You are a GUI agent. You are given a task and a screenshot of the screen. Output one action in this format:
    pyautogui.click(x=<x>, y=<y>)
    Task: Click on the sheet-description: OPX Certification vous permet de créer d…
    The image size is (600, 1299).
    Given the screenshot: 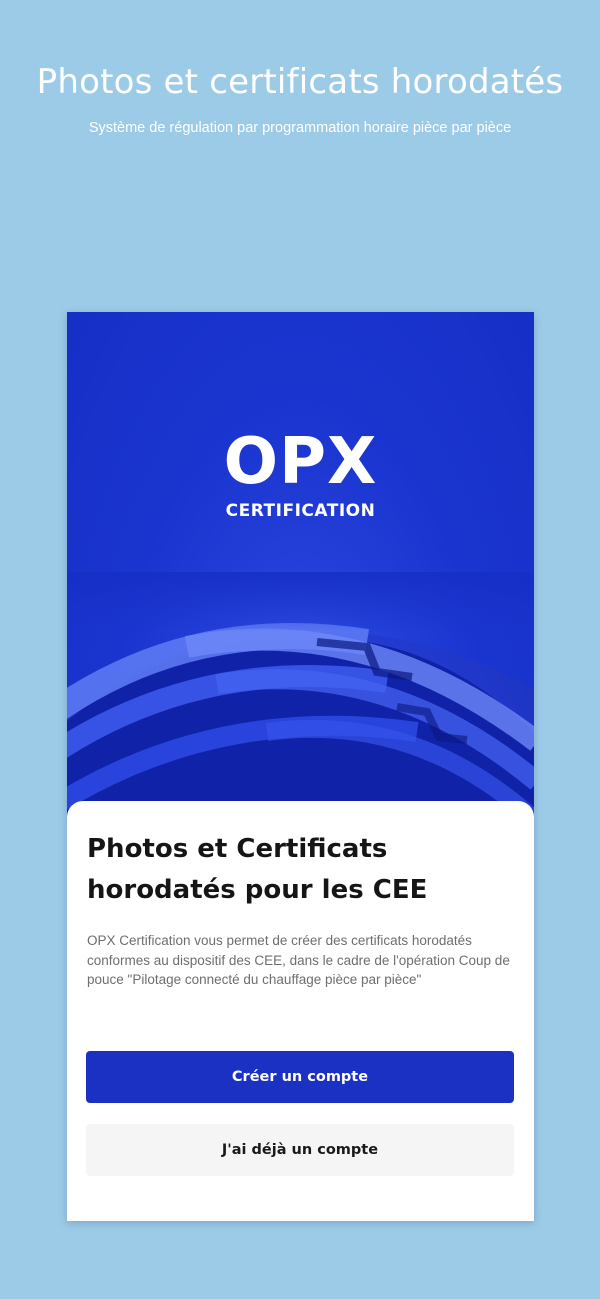 What is the action you would take?
    pyautogui.click(x=298, y=960)
    